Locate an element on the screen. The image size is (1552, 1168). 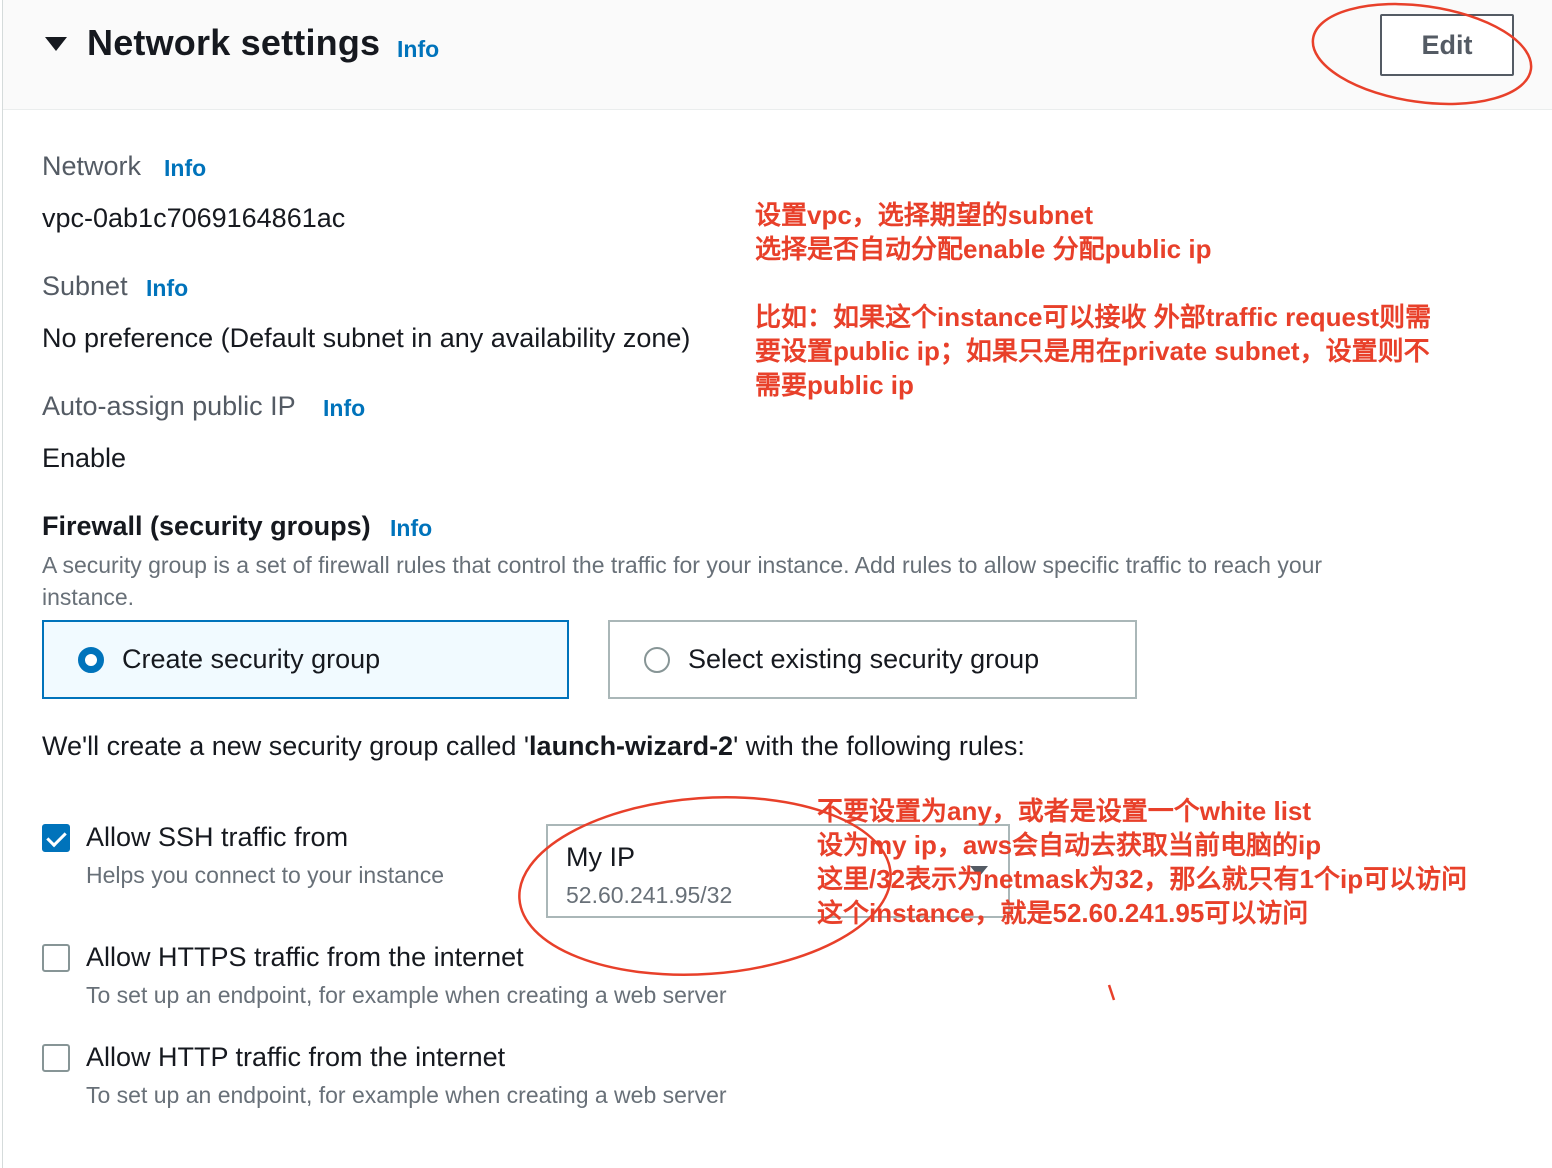
annotation-public-ip-line1: 比如：如果这个instance可以接收 外部traffic request则需 is located at coordinates (1093, 317).